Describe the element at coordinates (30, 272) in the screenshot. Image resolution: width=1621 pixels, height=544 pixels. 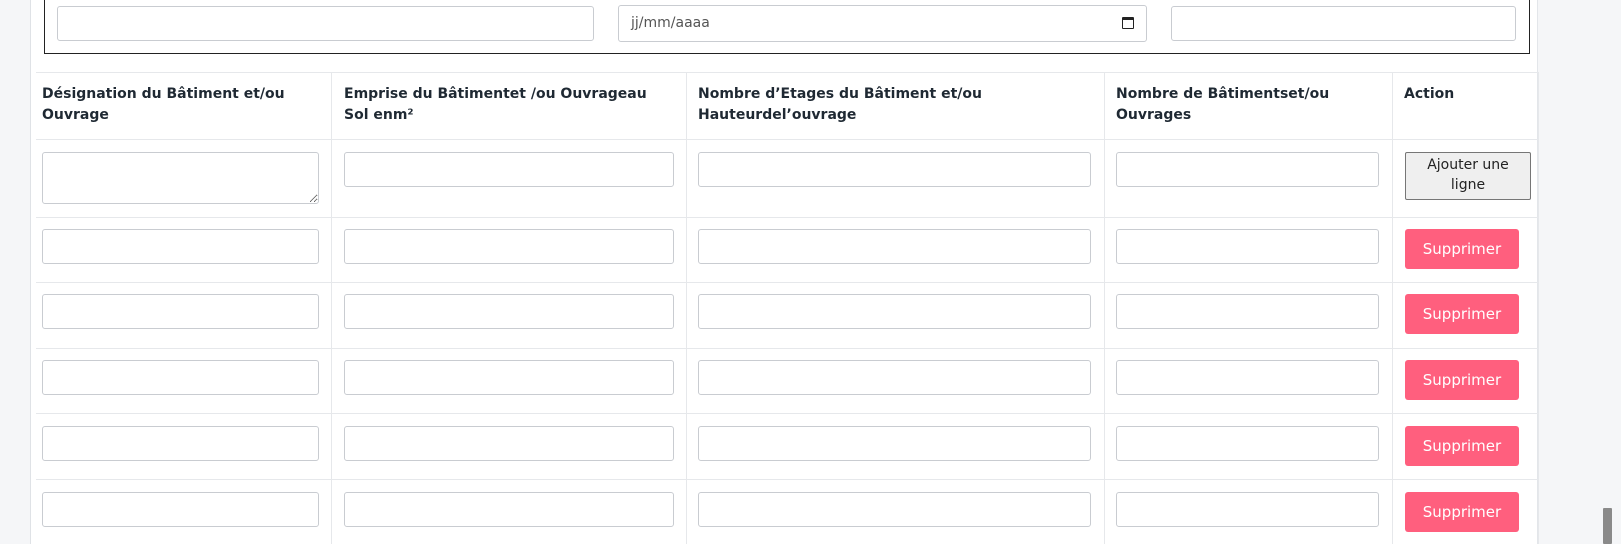
I see `panel-left-border` at that location.